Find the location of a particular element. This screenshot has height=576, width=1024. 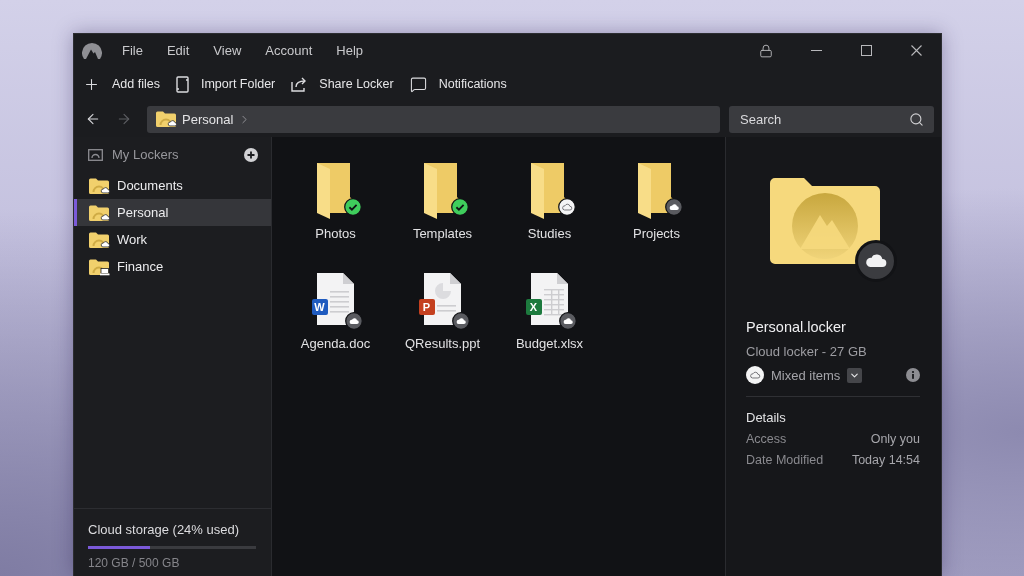

property-label: Access is located at coordinates (766, 439).